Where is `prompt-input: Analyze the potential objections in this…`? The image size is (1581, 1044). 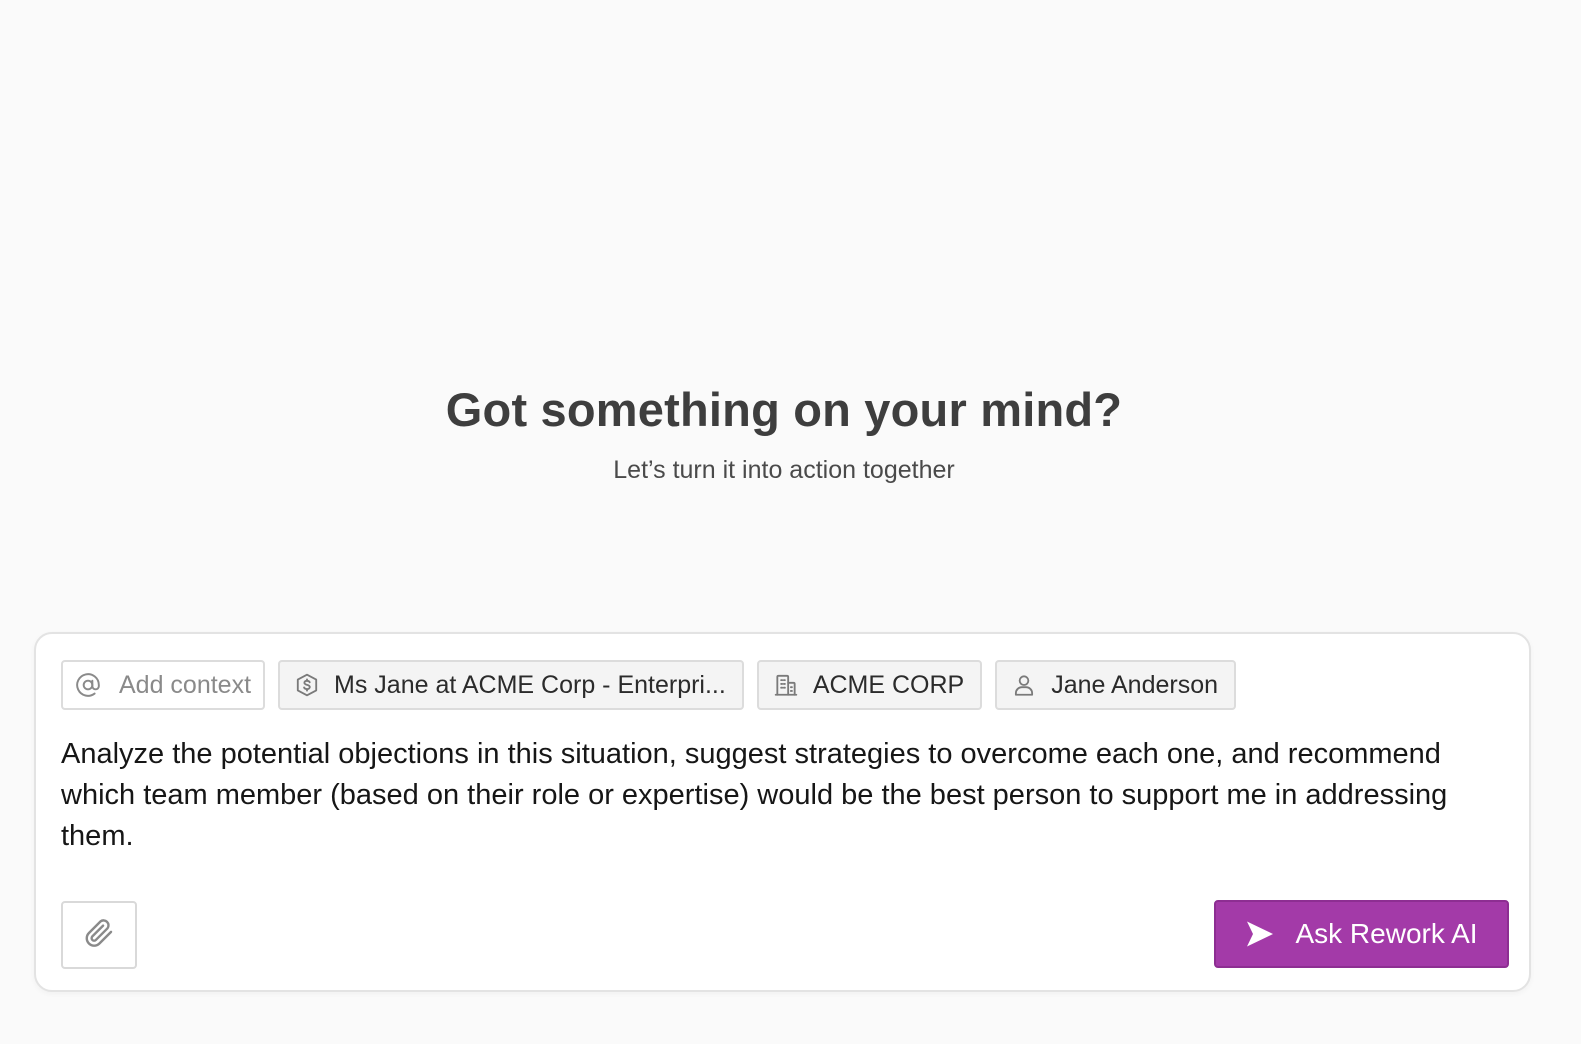
prompt-input: Analyze the potential objections in this… is located at coordinates (791, 795).